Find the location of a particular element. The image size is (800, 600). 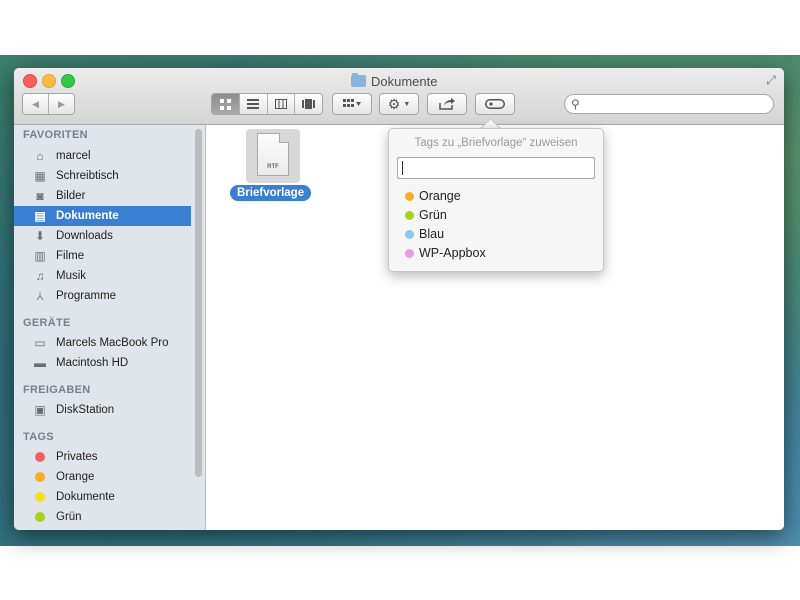

share-icon is located at coordinates (447, 104).